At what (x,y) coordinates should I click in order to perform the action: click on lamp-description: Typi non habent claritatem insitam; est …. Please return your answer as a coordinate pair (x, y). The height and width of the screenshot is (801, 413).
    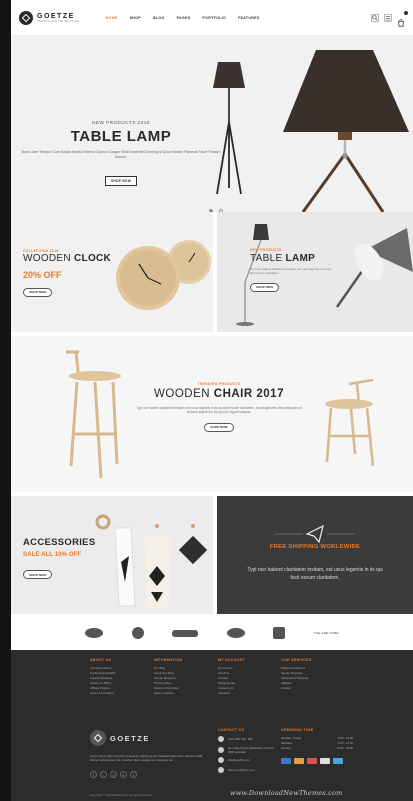
    Looking at the image, I should click on (291, 271).